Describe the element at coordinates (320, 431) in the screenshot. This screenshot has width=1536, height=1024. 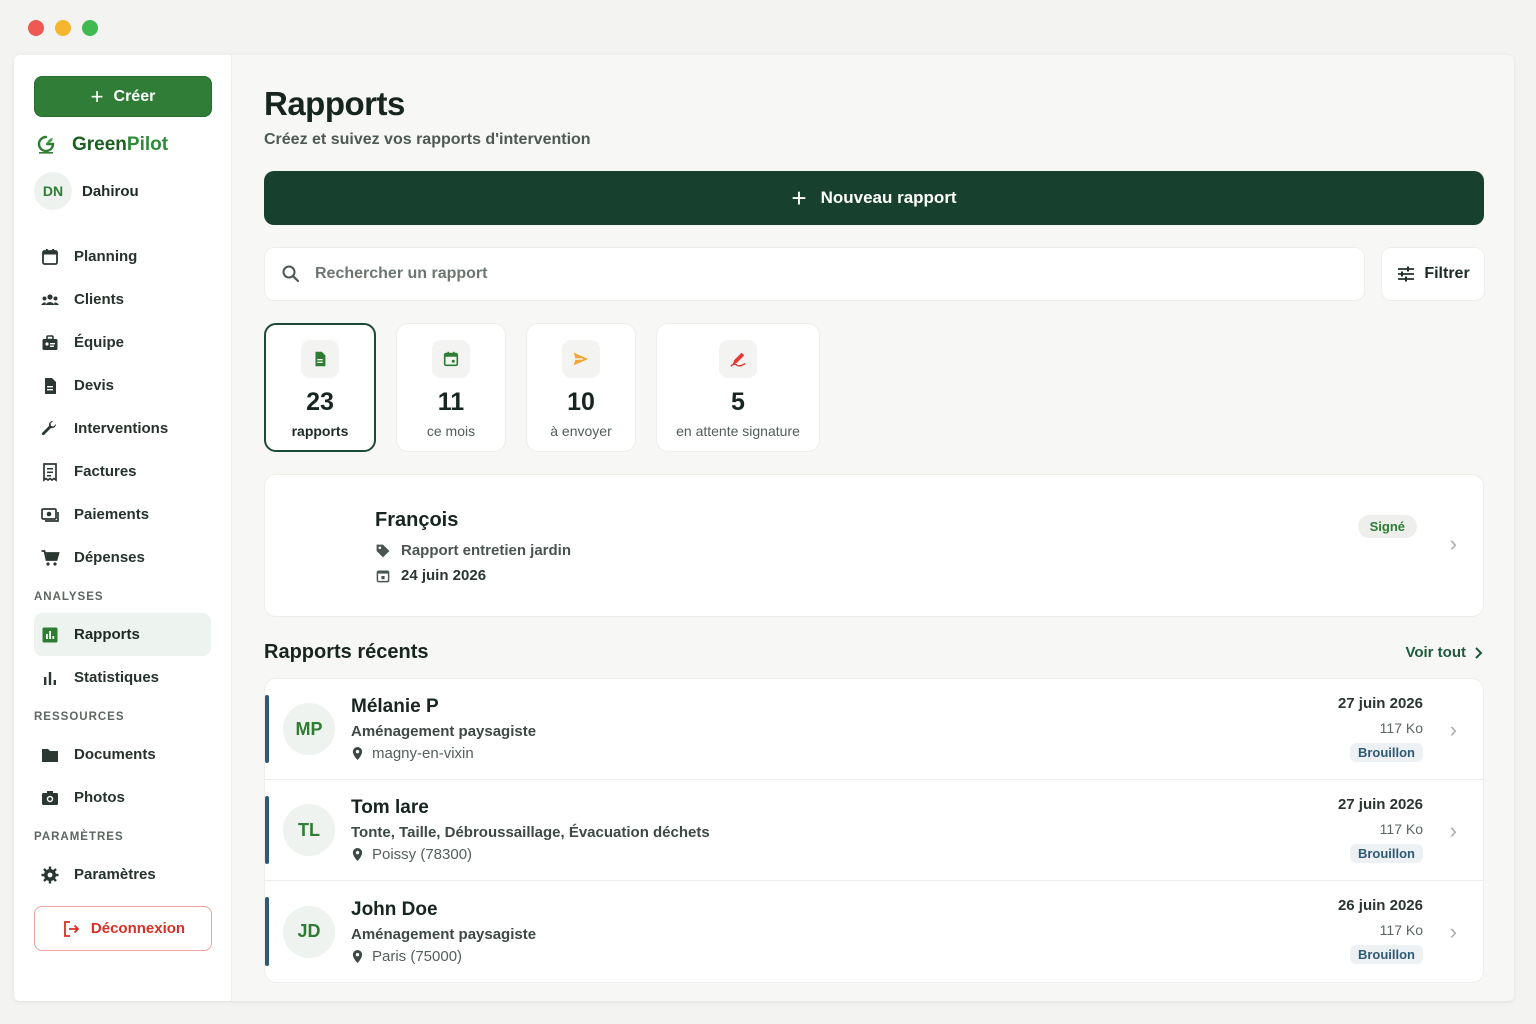
I see `stat-label: rapports` at that location.